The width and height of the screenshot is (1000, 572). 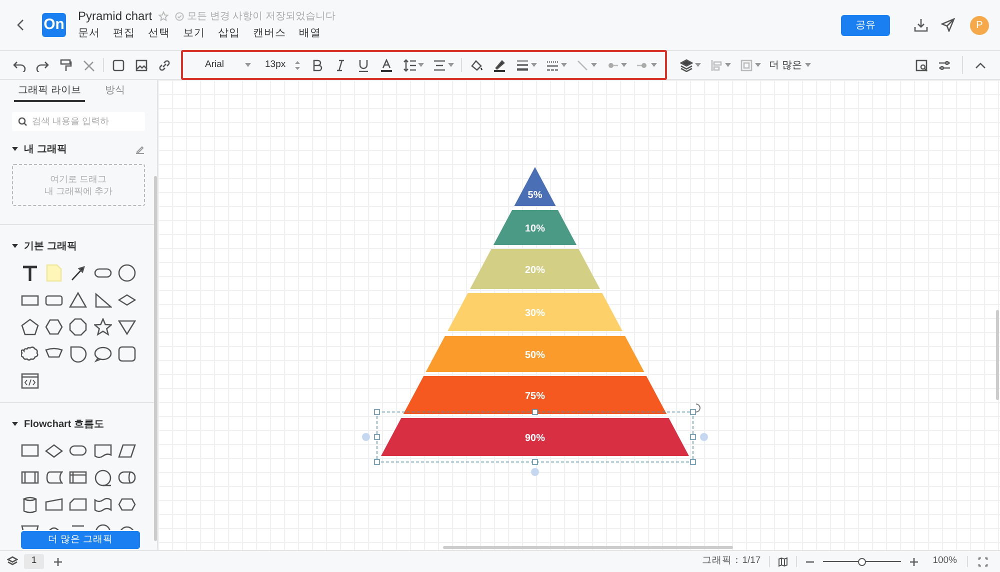 I want to click on sidebar-tab: 방식, so click(x=114, y=91).